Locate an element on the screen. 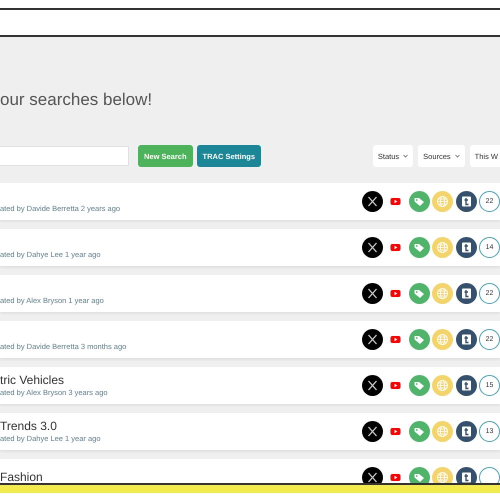  search-title: Fashion is located at coordinates (22, 476).